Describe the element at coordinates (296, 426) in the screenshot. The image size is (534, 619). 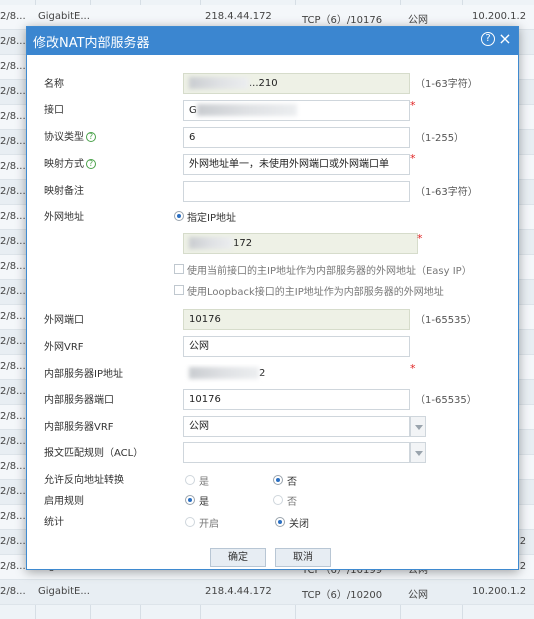
I see `inner-vrf-select: 公网` at that location.